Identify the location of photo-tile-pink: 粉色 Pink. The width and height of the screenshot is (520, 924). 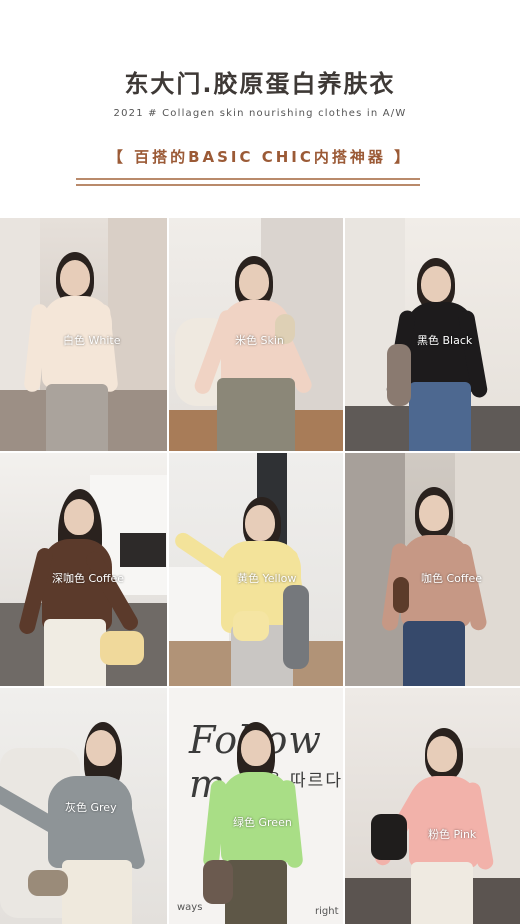
(432, 806).